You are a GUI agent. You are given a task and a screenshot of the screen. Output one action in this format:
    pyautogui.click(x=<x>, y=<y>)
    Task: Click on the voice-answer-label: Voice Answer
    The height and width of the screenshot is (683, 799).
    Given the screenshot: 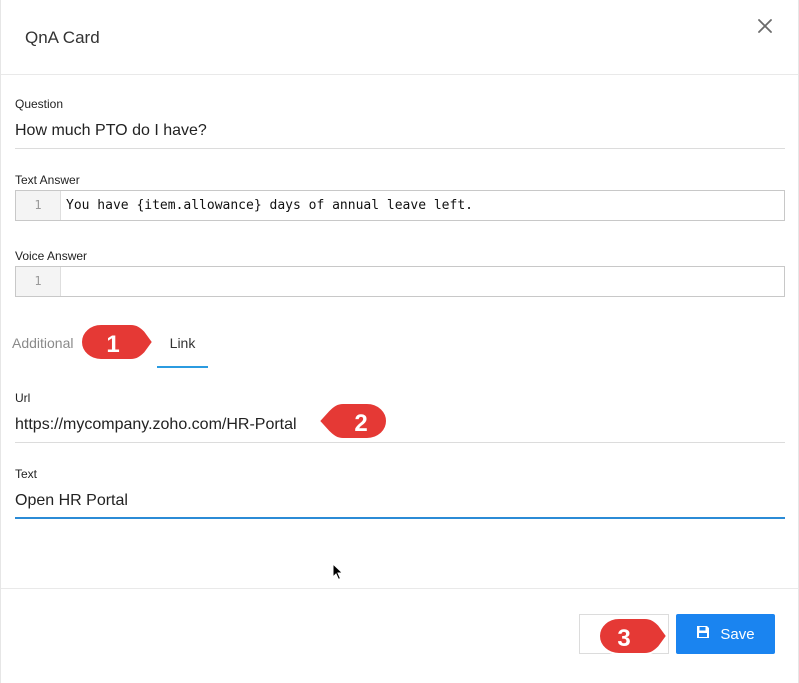 What is the action you would take?
    pyautogui.click(x=51, y=256)
    